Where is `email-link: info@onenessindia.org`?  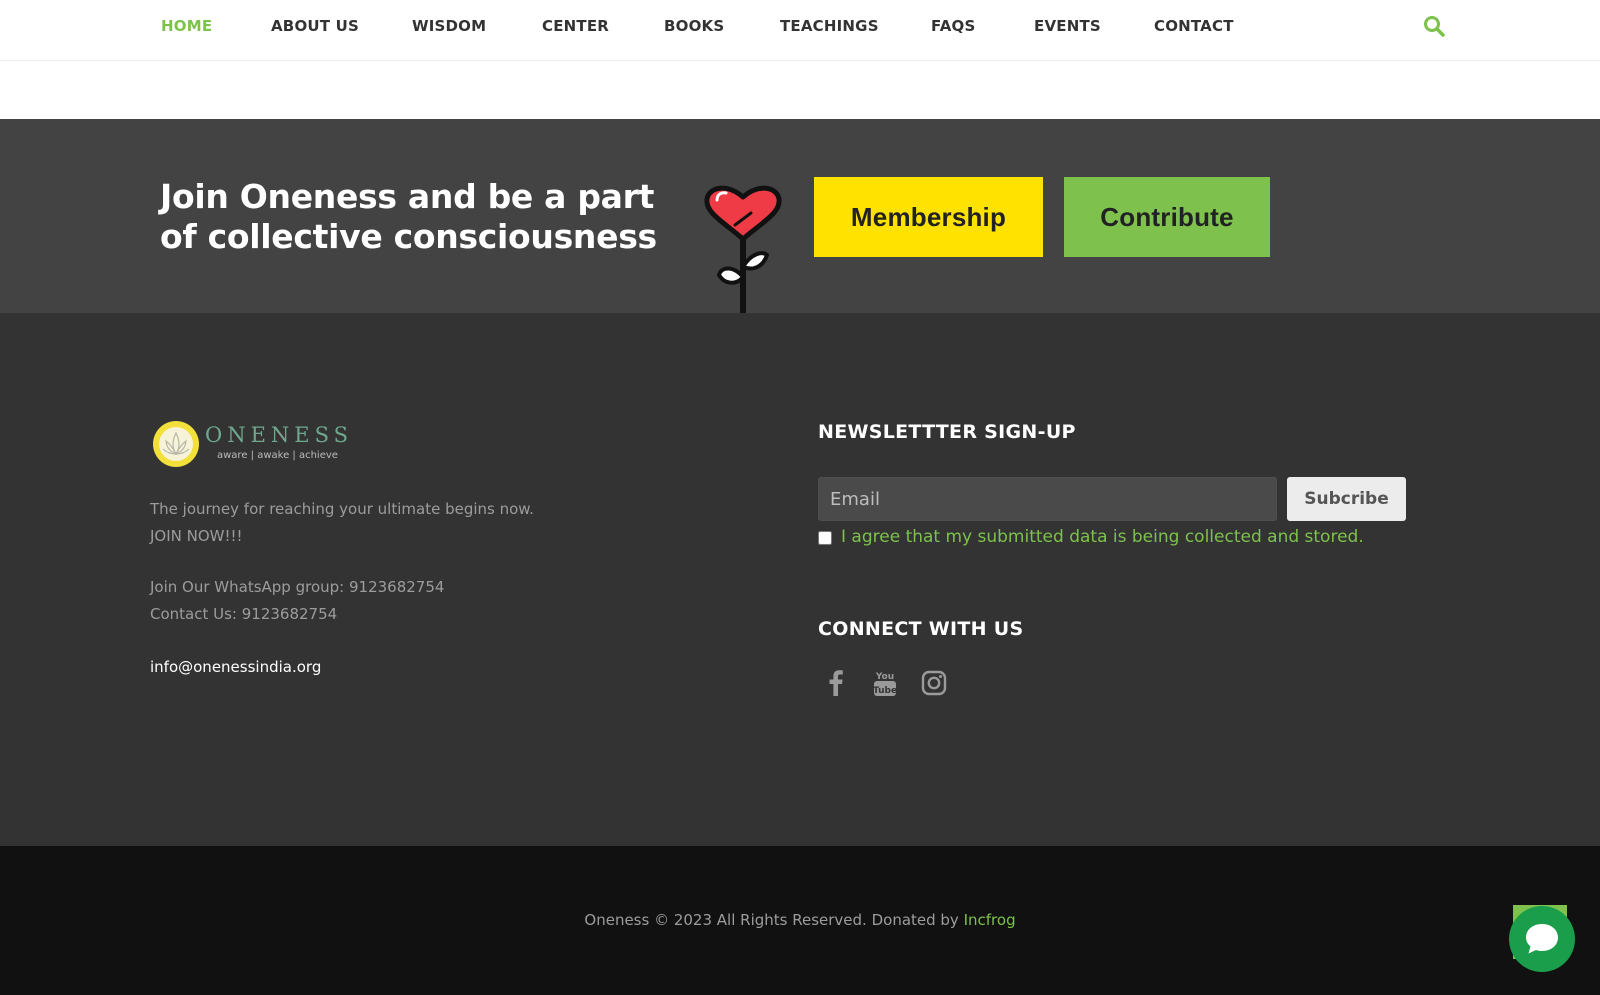
email-link: info@onenessindia.org is located at coordinates (235, 667).